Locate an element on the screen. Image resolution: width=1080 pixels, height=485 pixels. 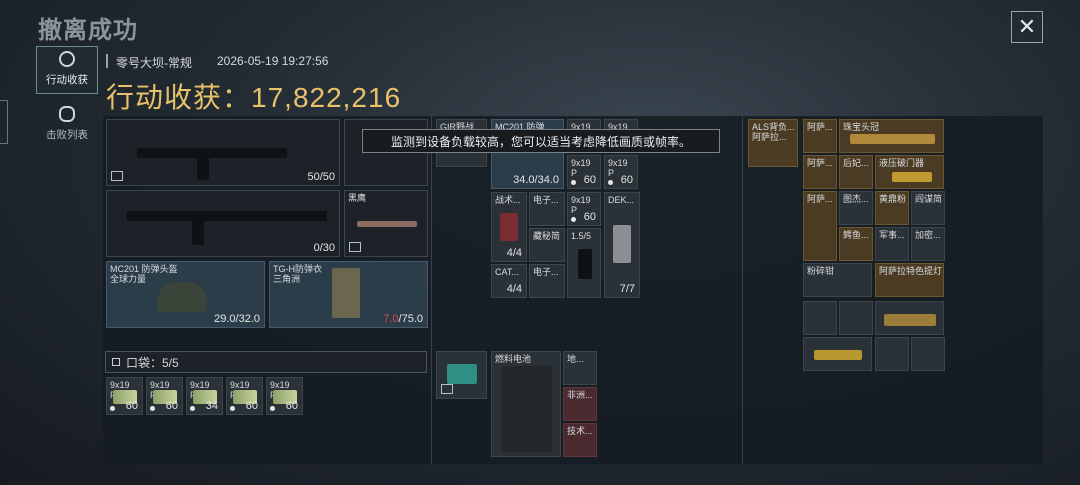
harvest-label: 行动收获： is located at coordinates (179, 97).